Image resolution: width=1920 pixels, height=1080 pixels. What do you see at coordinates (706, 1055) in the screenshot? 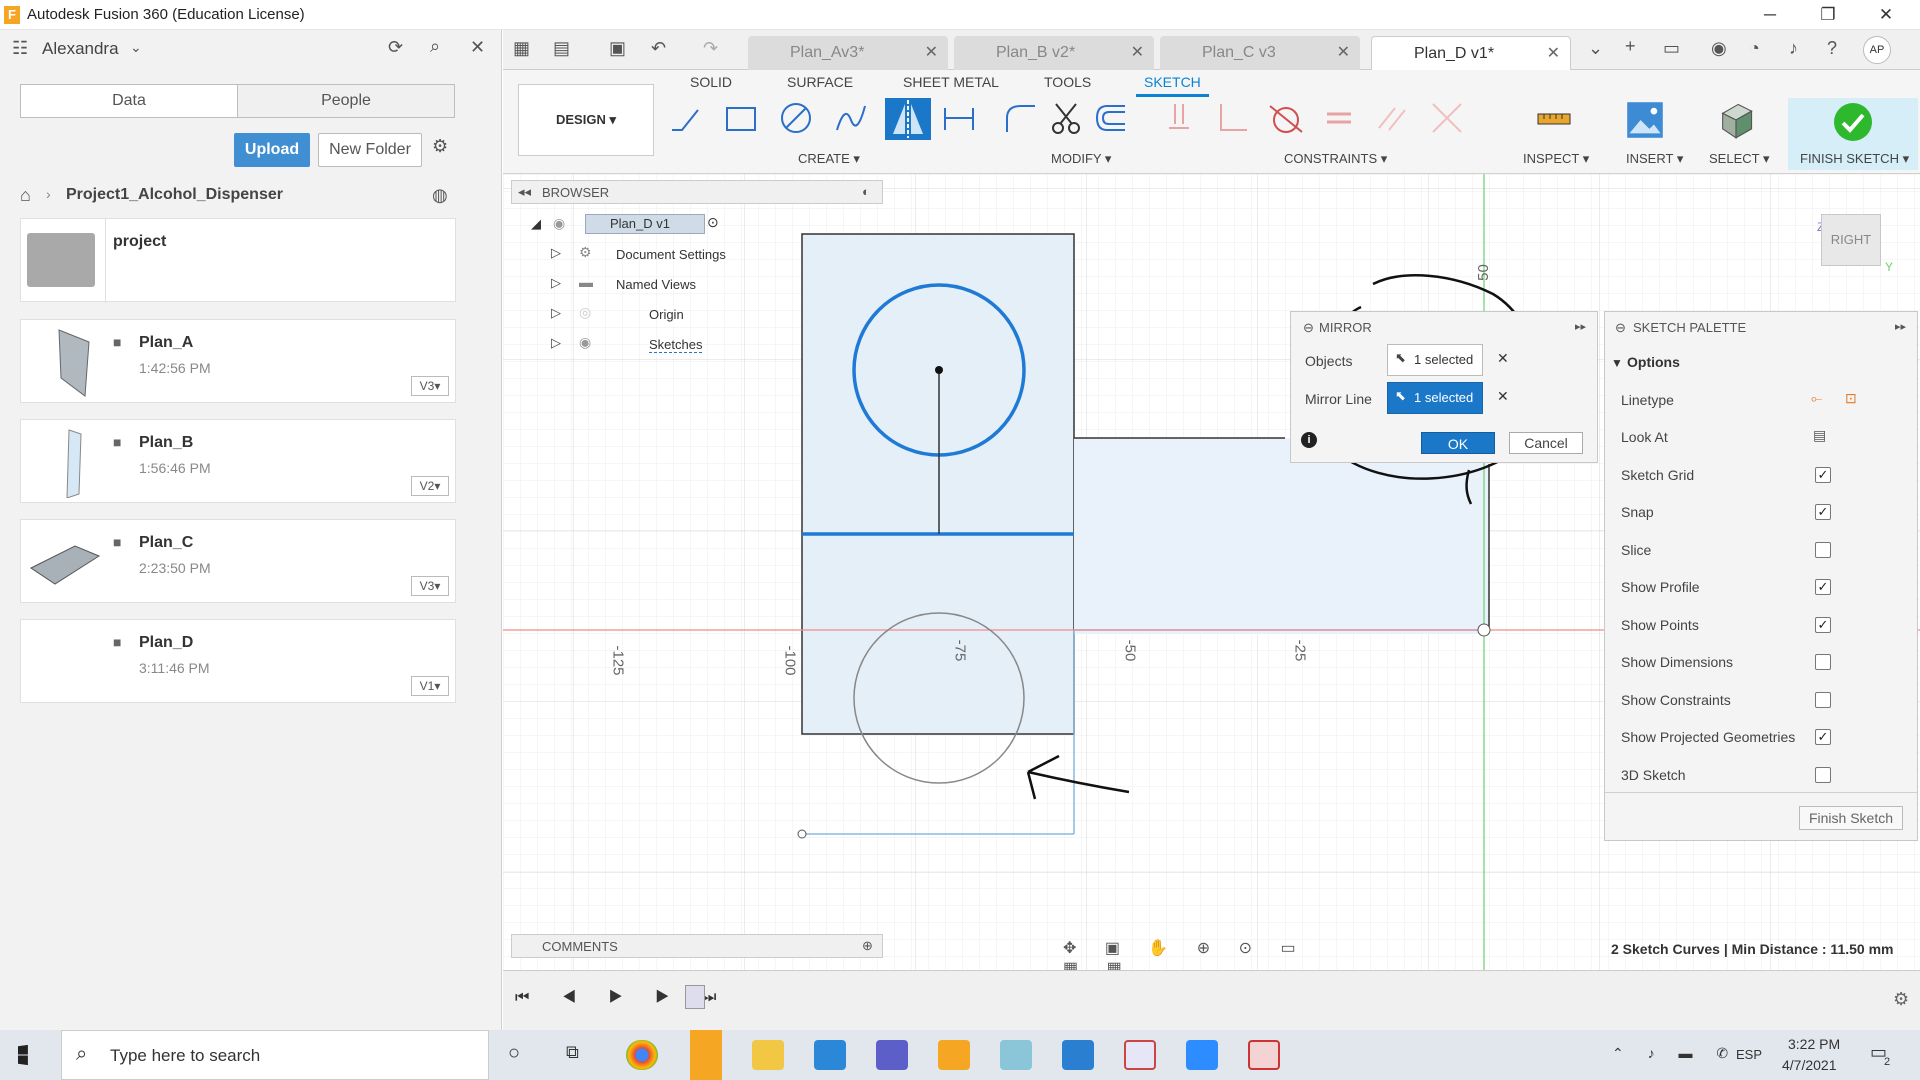
I see `sticky-notes-icon` at bounding box center [706, 1055].